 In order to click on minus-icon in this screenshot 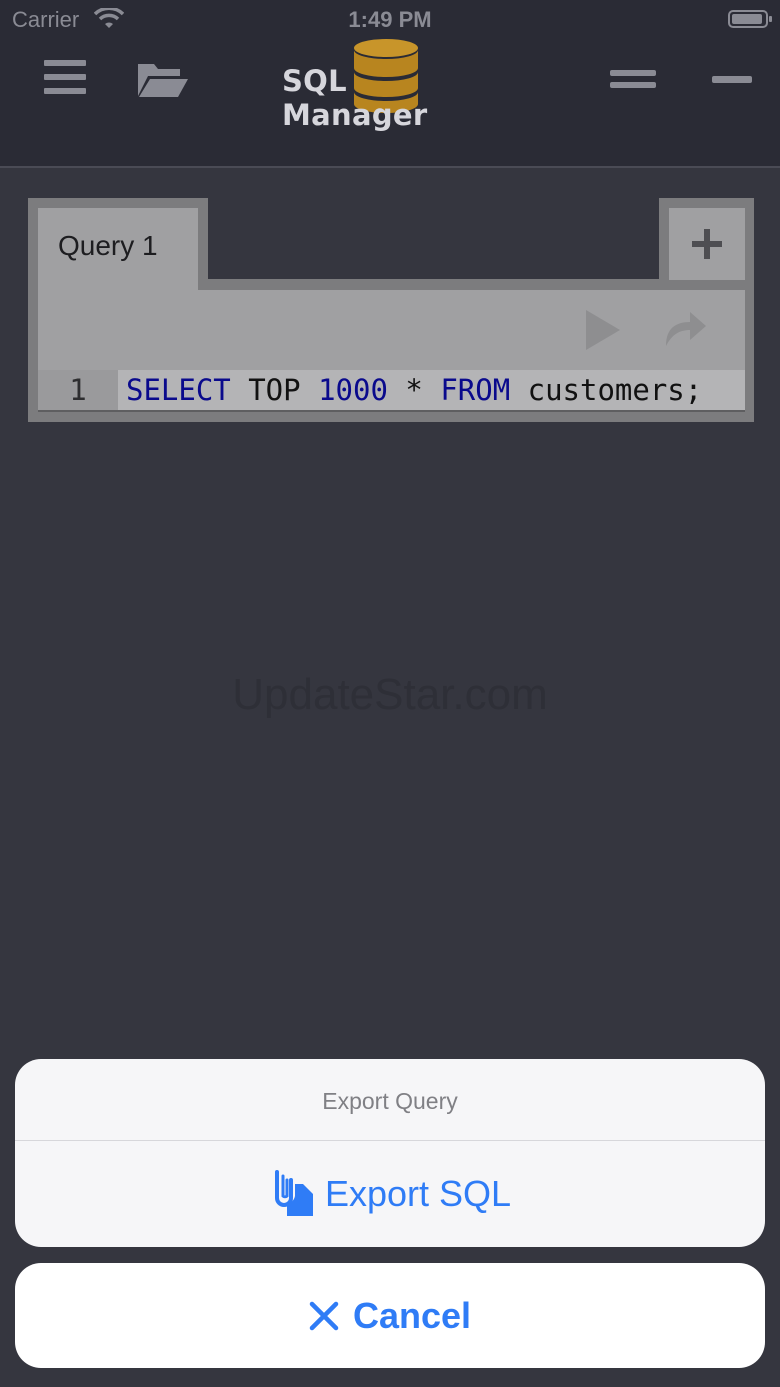, I will do `click(732, 79)`.